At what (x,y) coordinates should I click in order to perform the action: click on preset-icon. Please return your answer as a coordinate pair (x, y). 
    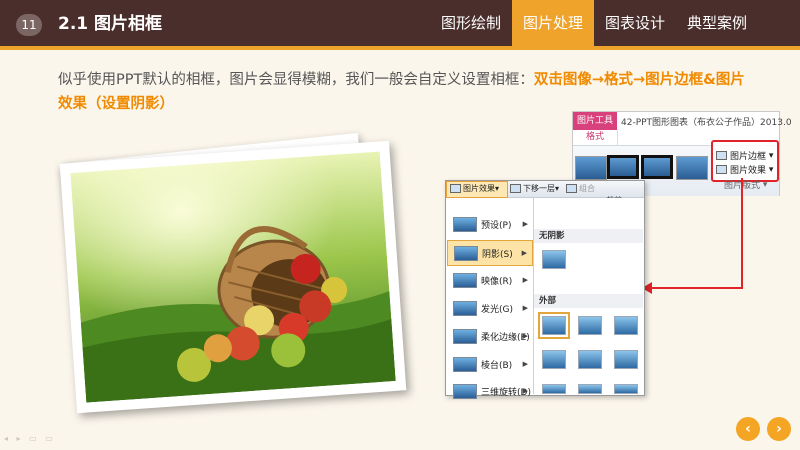
    Looking at the image, I should click on (465, 224).